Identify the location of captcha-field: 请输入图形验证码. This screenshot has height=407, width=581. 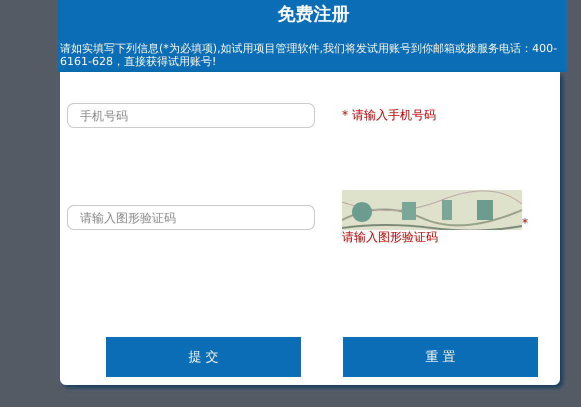
(191, 217).